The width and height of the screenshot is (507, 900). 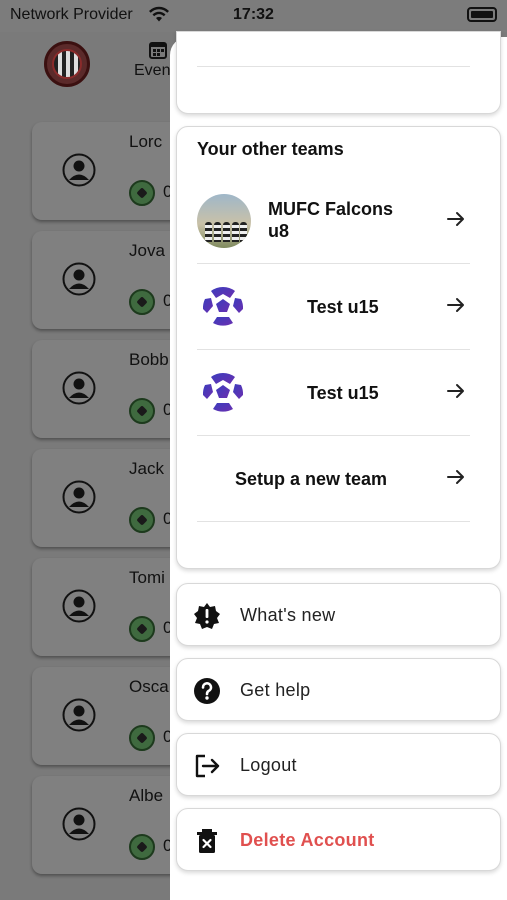 What do you see at coordinates (158, 50) in the screenshot?
I see `calendar-icon` at bounding box center [158, 50].